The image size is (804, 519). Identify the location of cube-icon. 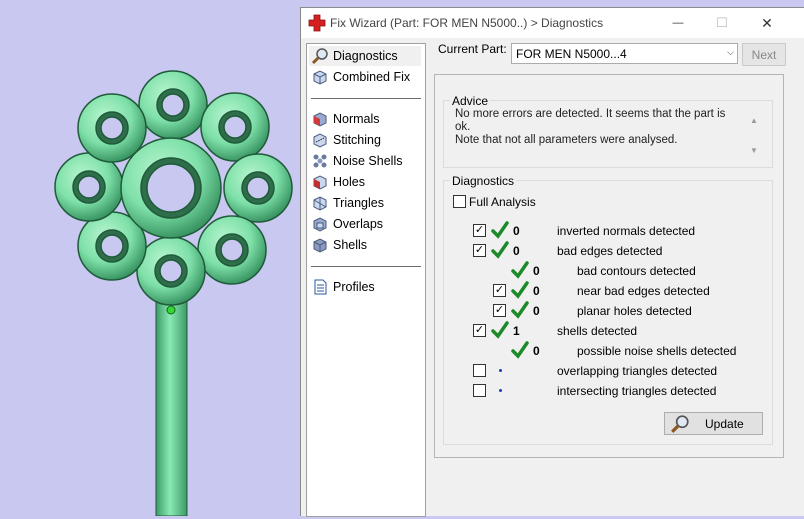
(320, 77).